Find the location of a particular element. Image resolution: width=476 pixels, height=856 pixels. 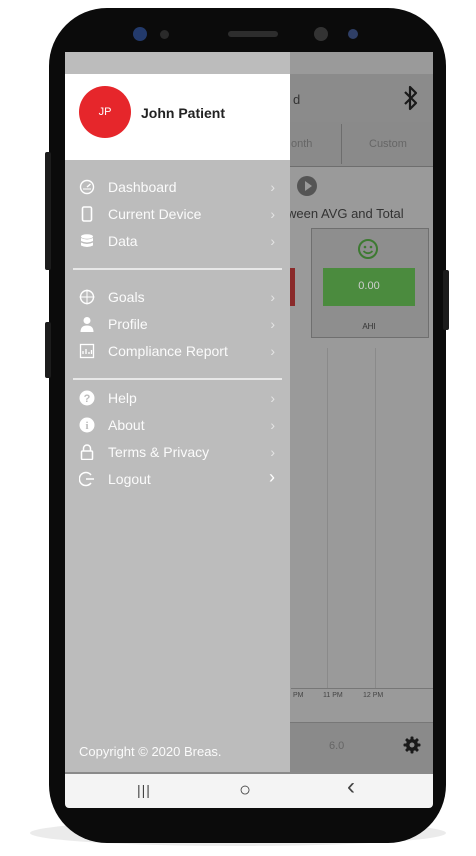

gear-icon is located at coordinates (412, 745).